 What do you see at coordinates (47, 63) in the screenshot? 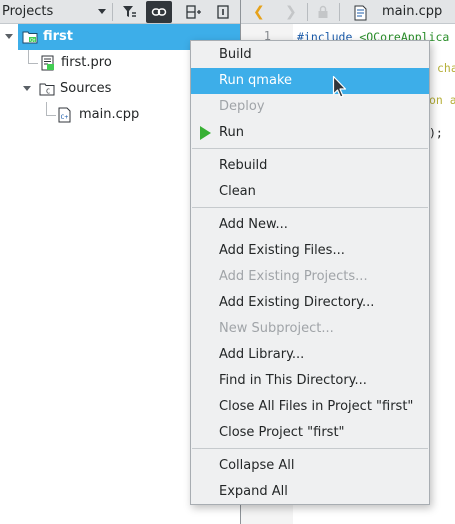
I see `pro-file-icon` at bounding box center [47, 63].